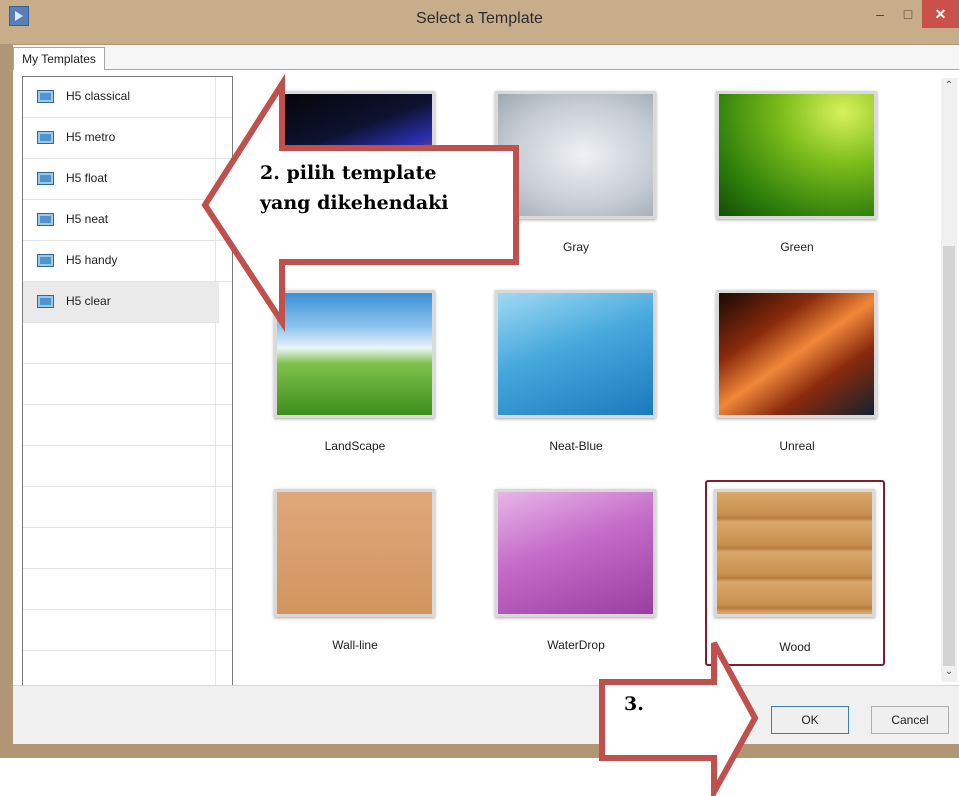  I want to click on step-2-line-1: 2. pilih template, so click(348, 173).